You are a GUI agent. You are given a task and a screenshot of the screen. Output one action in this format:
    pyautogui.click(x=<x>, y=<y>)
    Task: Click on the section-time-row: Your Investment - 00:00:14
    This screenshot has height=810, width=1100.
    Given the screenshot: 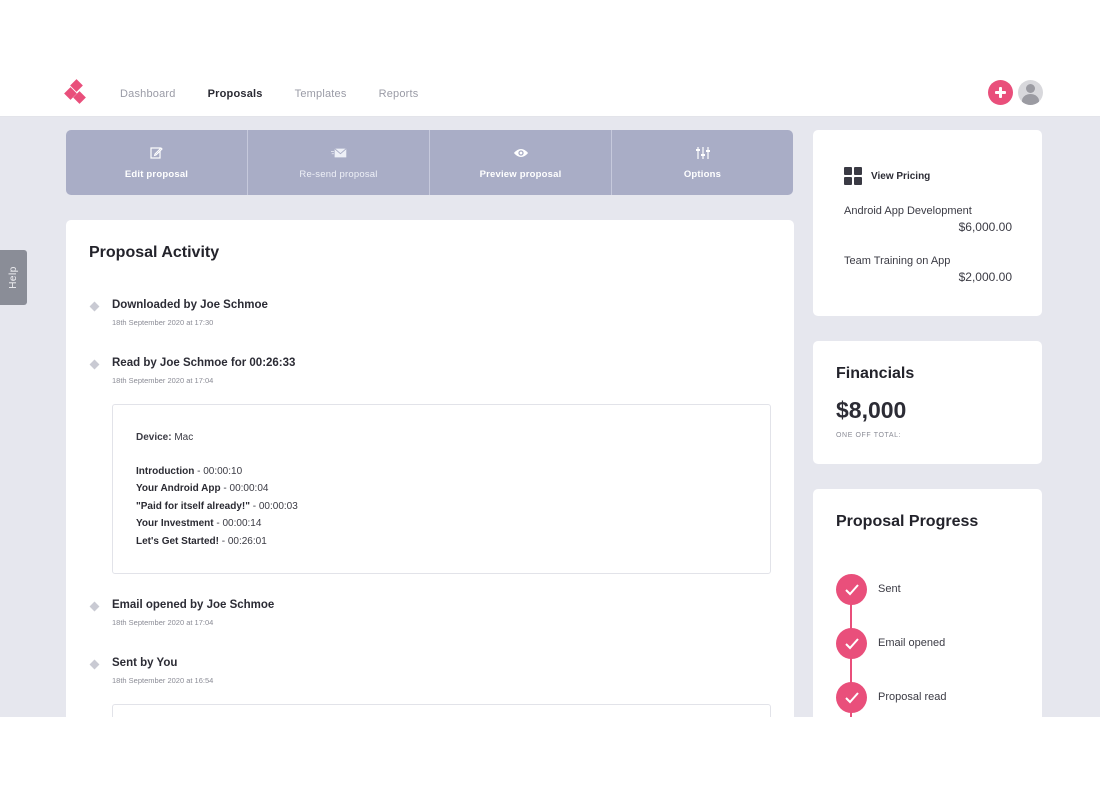 What is the action you would take?
    pyautogui.click(x=199, y=524)
    